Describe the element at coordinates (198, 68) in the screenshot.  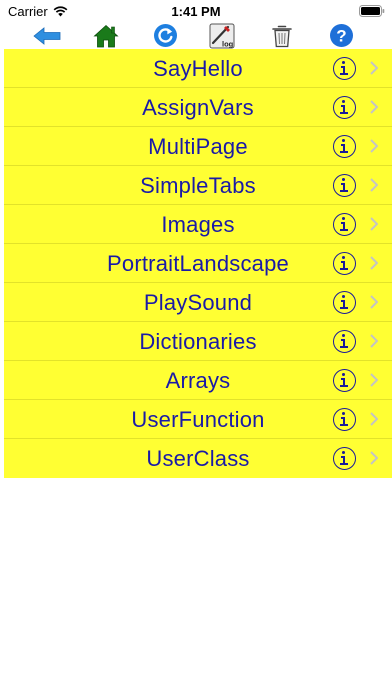
I see `list-item-sayhello: SayHello` at that location.